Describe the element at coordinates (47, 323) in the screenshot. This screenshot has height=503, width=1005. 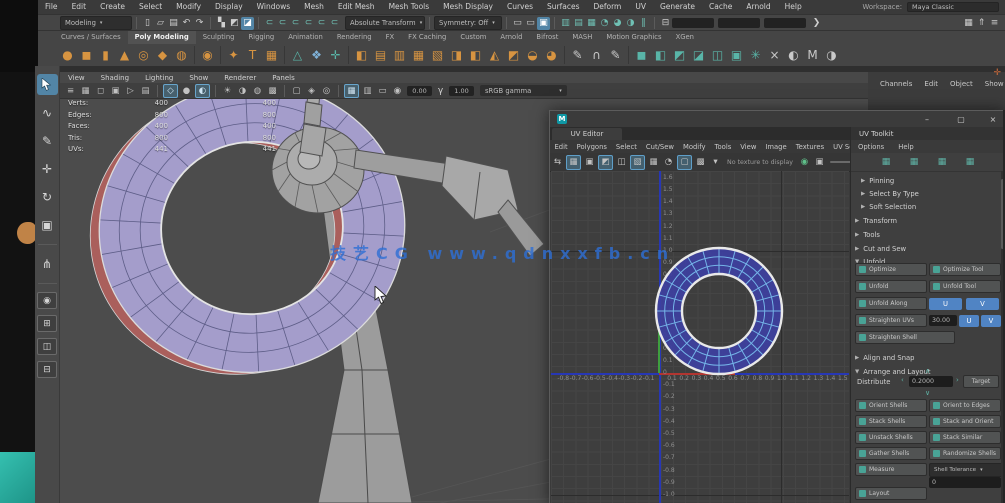
I see `four-pane-layout: ⊞` at that location.